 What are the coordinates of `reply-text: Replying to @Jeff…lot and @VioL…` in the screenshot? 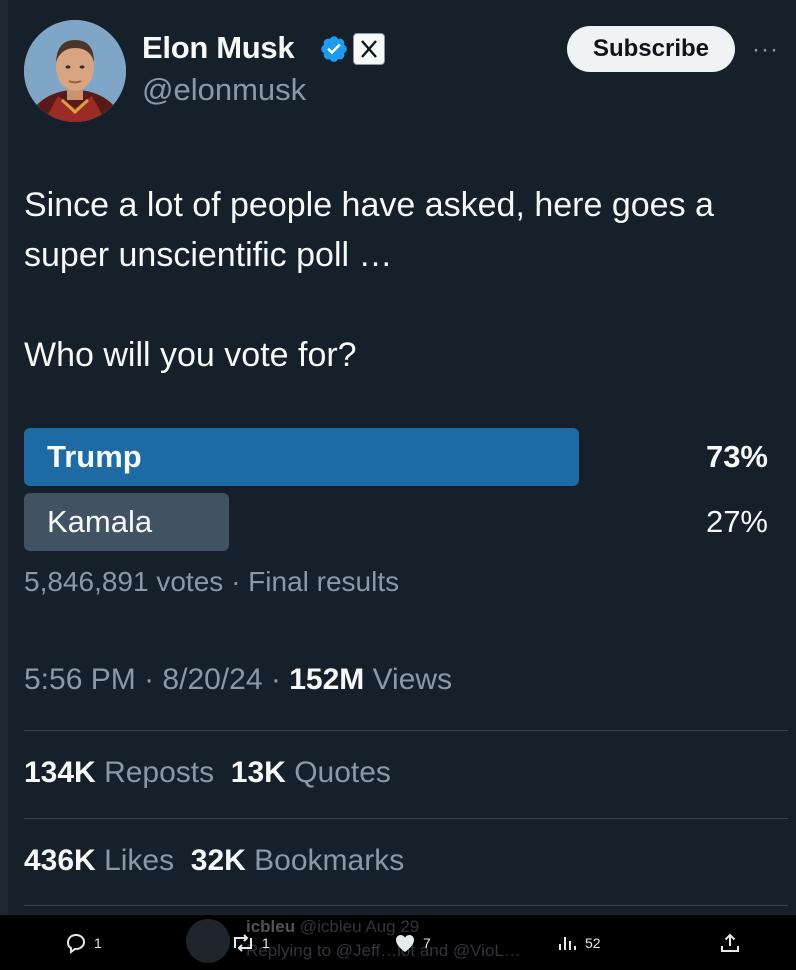 It's located at (383, 950).